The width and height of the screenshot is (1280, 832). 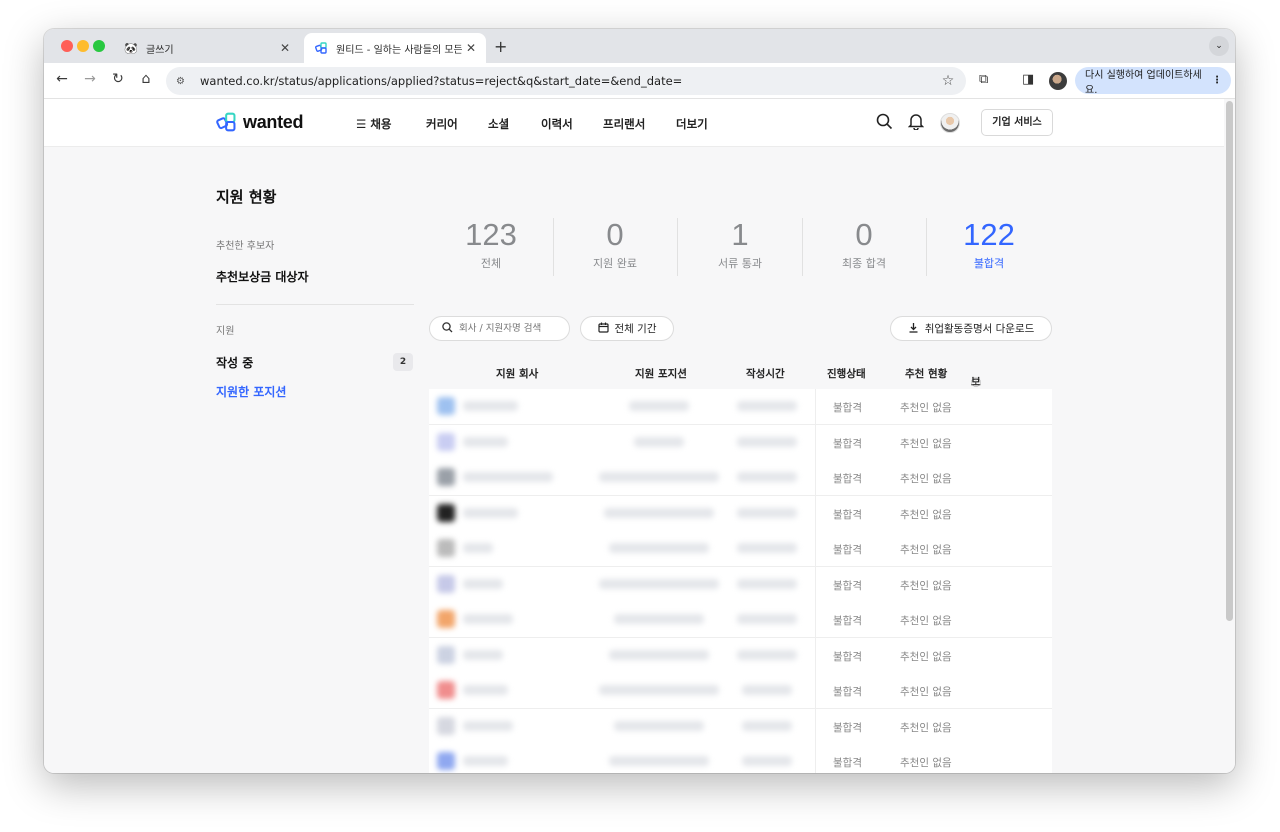 I want to click on stat-rejected: 122 불합격, so click(x=989, y=244).